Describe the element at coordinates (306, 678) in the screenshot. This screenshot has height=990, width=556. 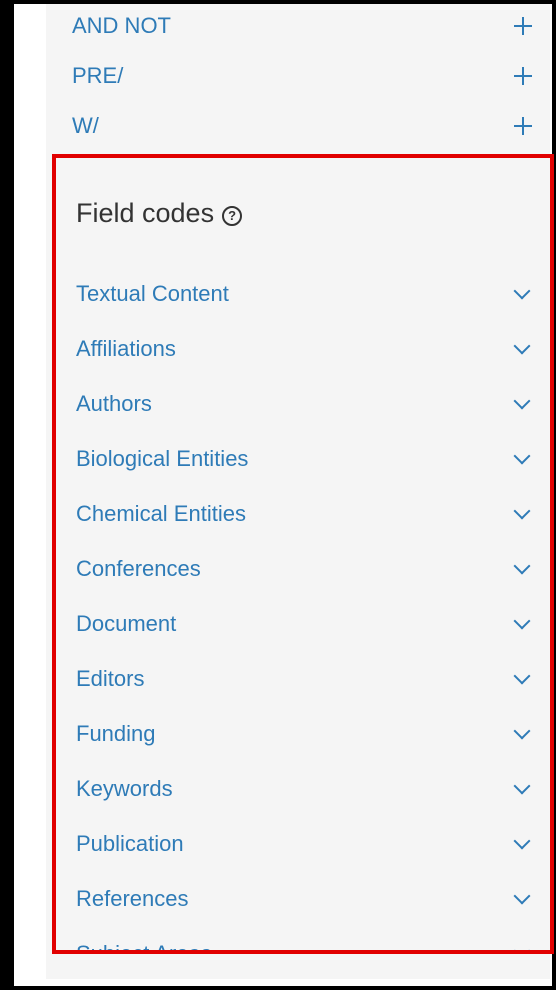
I see `field-code-editors: Editors` at that location.